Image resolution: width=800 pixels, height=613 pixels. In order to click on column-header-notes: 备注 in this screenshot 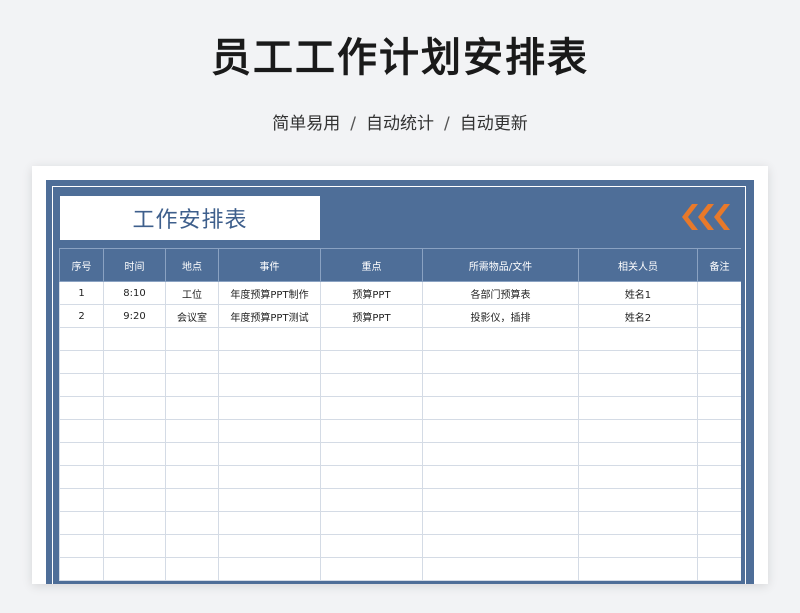, I will do `click(719, 265)`.